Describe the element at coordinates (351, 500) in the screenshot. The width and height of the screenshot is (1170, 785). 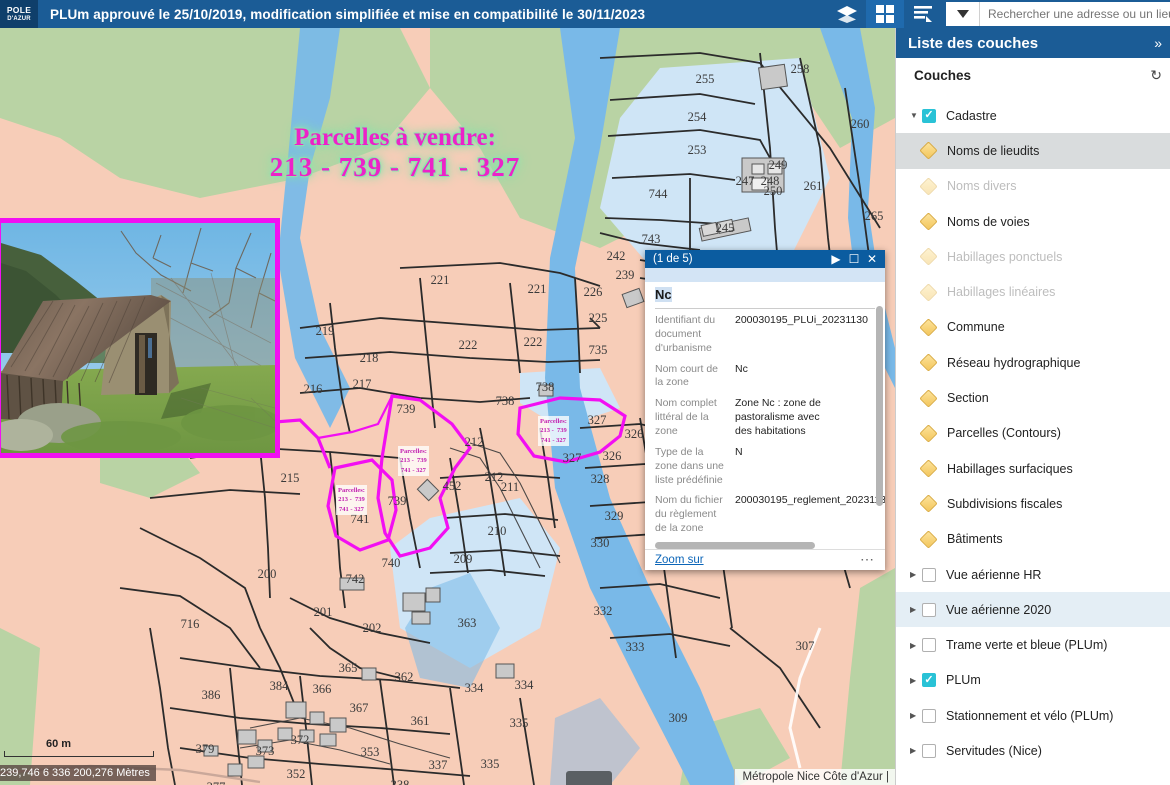
I see `mini-sale-label: Parcelles: 213 - 739 741 - 327` at that location.